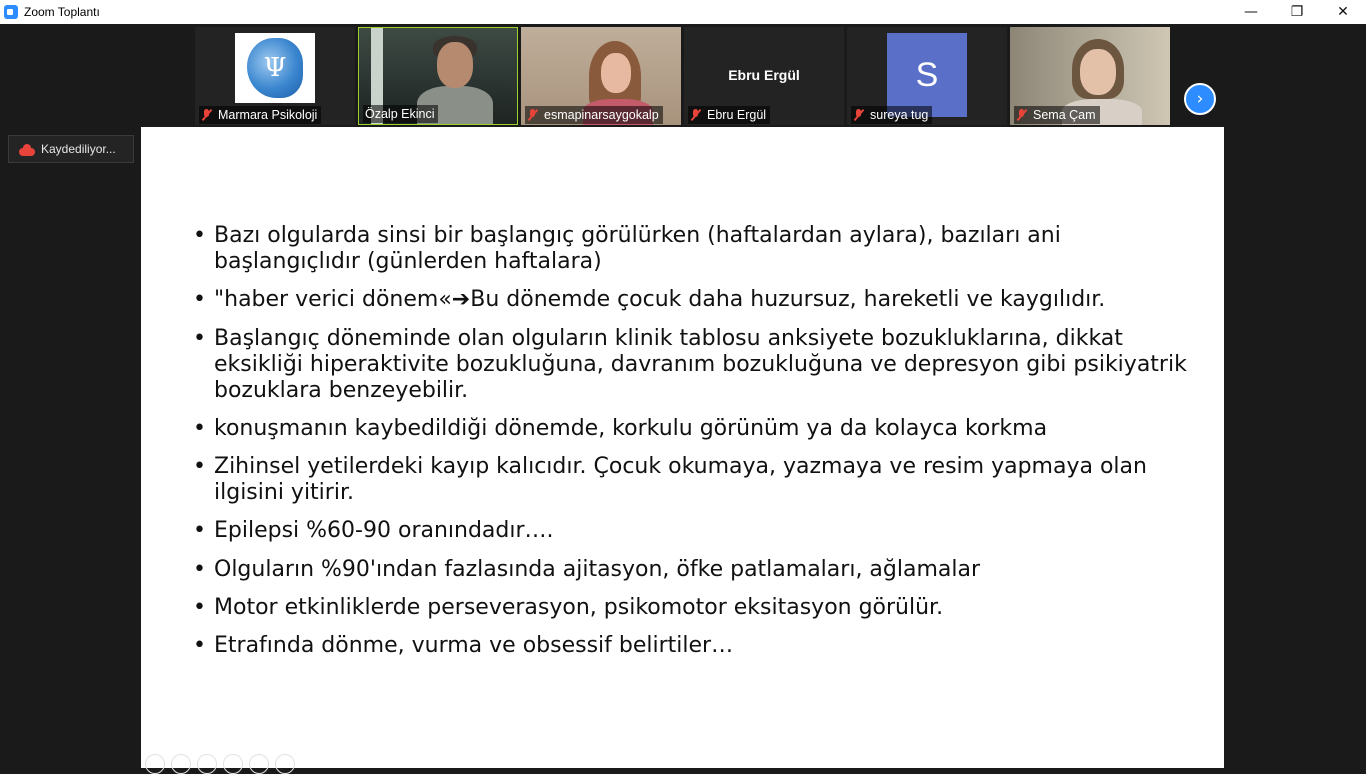  Describe the element at coordinates (438, 76) in the screenshot. I see `participant-tile-ozalp-ekinci: Özalp Ekinci` at that location.